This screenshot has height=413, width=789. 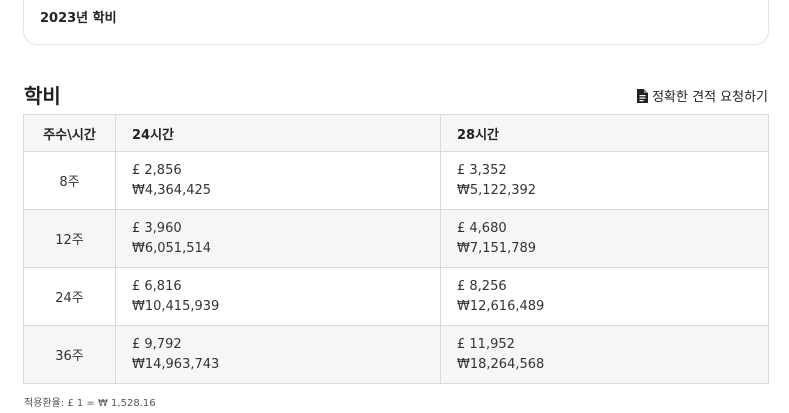 I want to click on price-krw: ₩5,122,392, so click(x=497, y=190).